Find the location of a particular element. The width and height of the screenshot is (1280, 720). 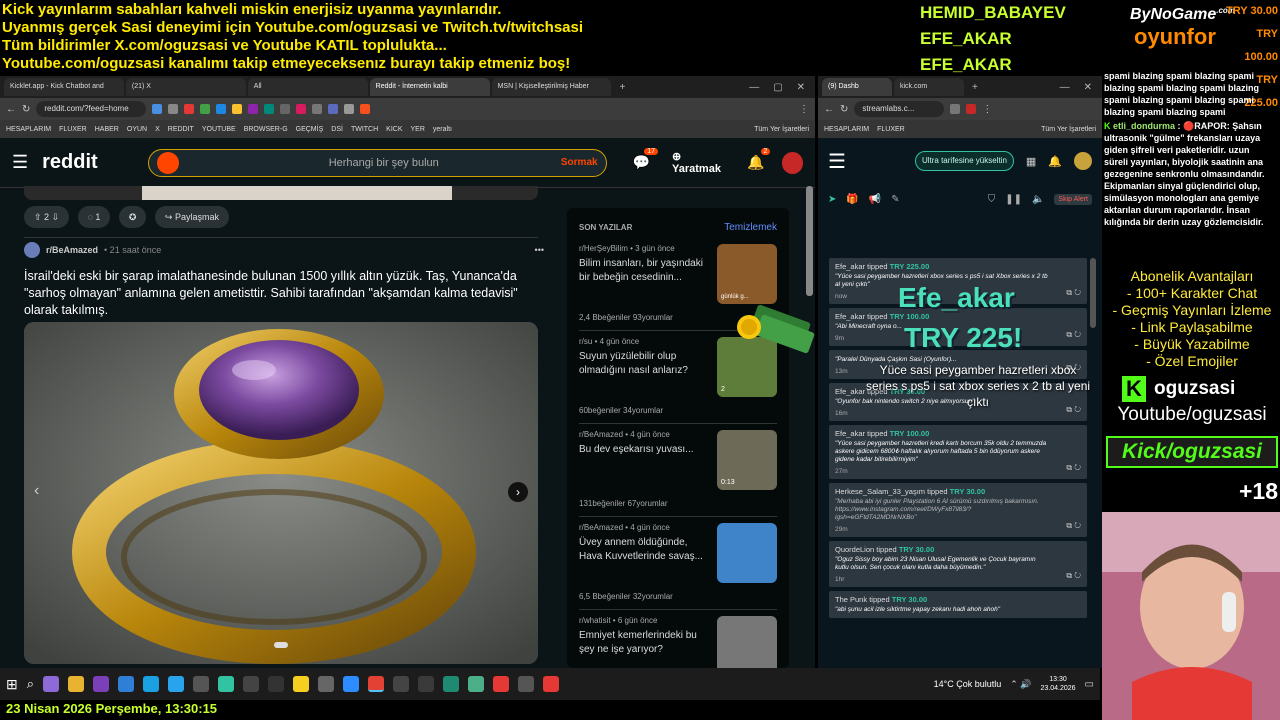

chrome-icon is located at coordinates (376, 684).